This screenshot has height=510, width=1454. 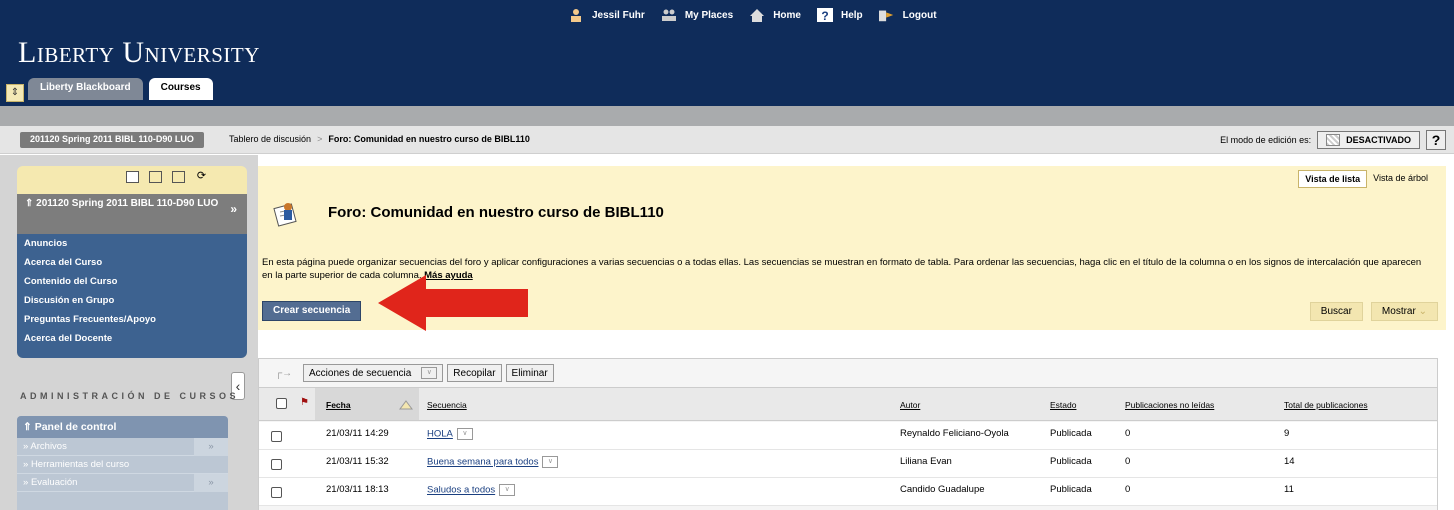 I want to click on edit-mode-value: DESACTIVADO, so click(x=1378, y=140).